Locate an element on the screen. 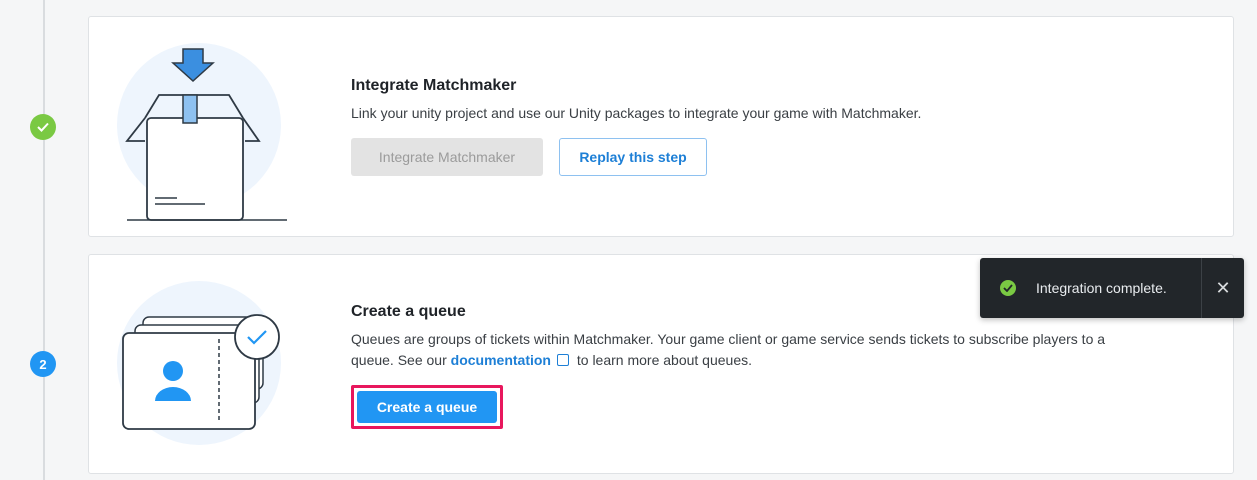 This screenshot has height=480, width=1257. create-queue-highlight: Create a queue is located at coordinates (427, 407).